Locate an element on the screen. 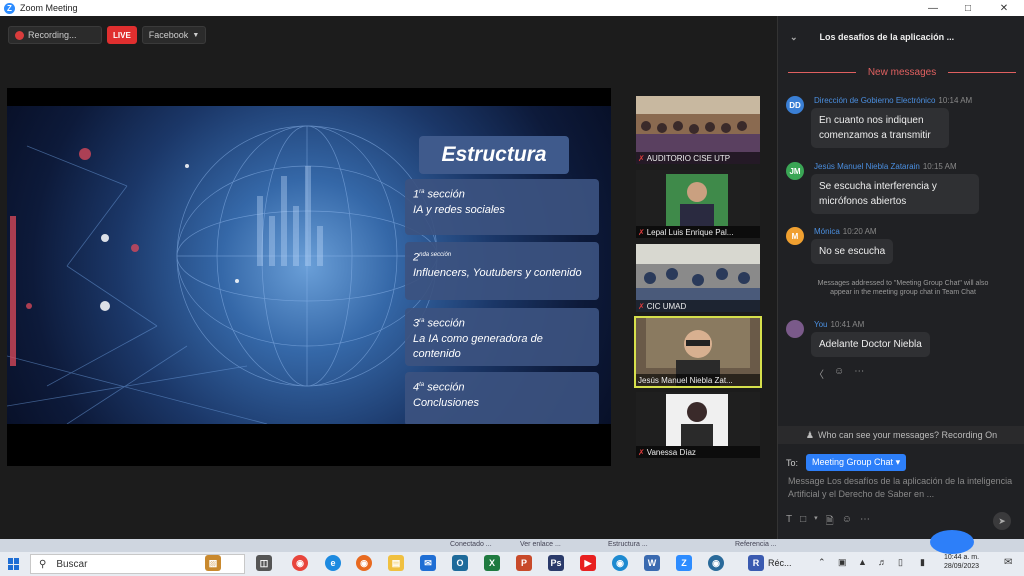 Image resolution: width=1024 pixels, height=576 pixels. mail-icon: ✉ is located at coordinates (428, 563).